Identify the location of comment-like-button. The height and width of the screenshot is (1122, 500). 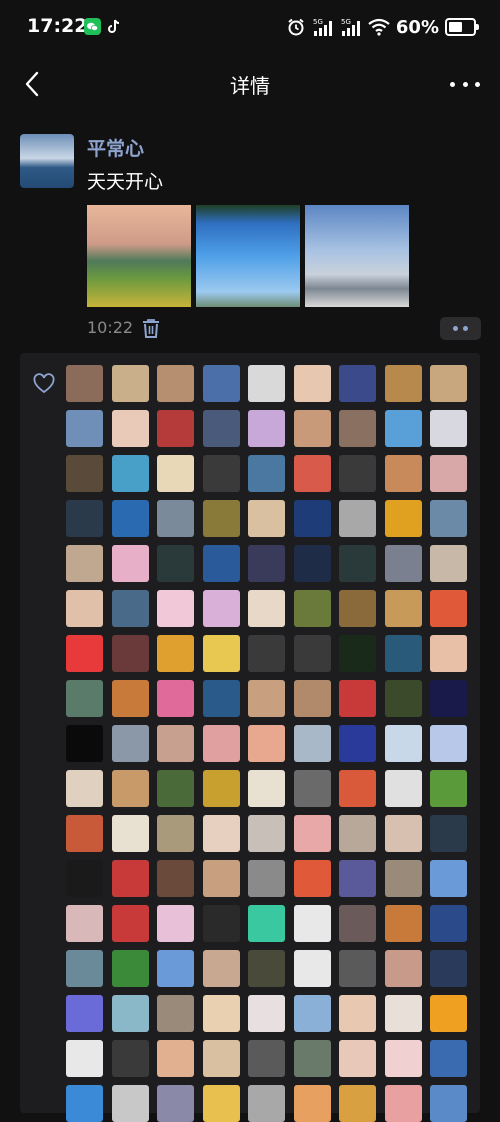
(460, 328).